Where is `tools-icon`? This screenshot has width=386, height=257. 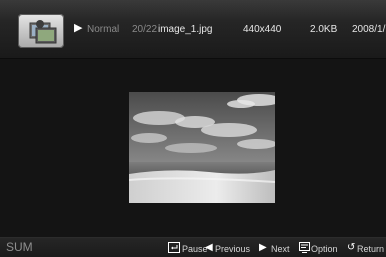
tools-icon is located at coordinates (304, 249).